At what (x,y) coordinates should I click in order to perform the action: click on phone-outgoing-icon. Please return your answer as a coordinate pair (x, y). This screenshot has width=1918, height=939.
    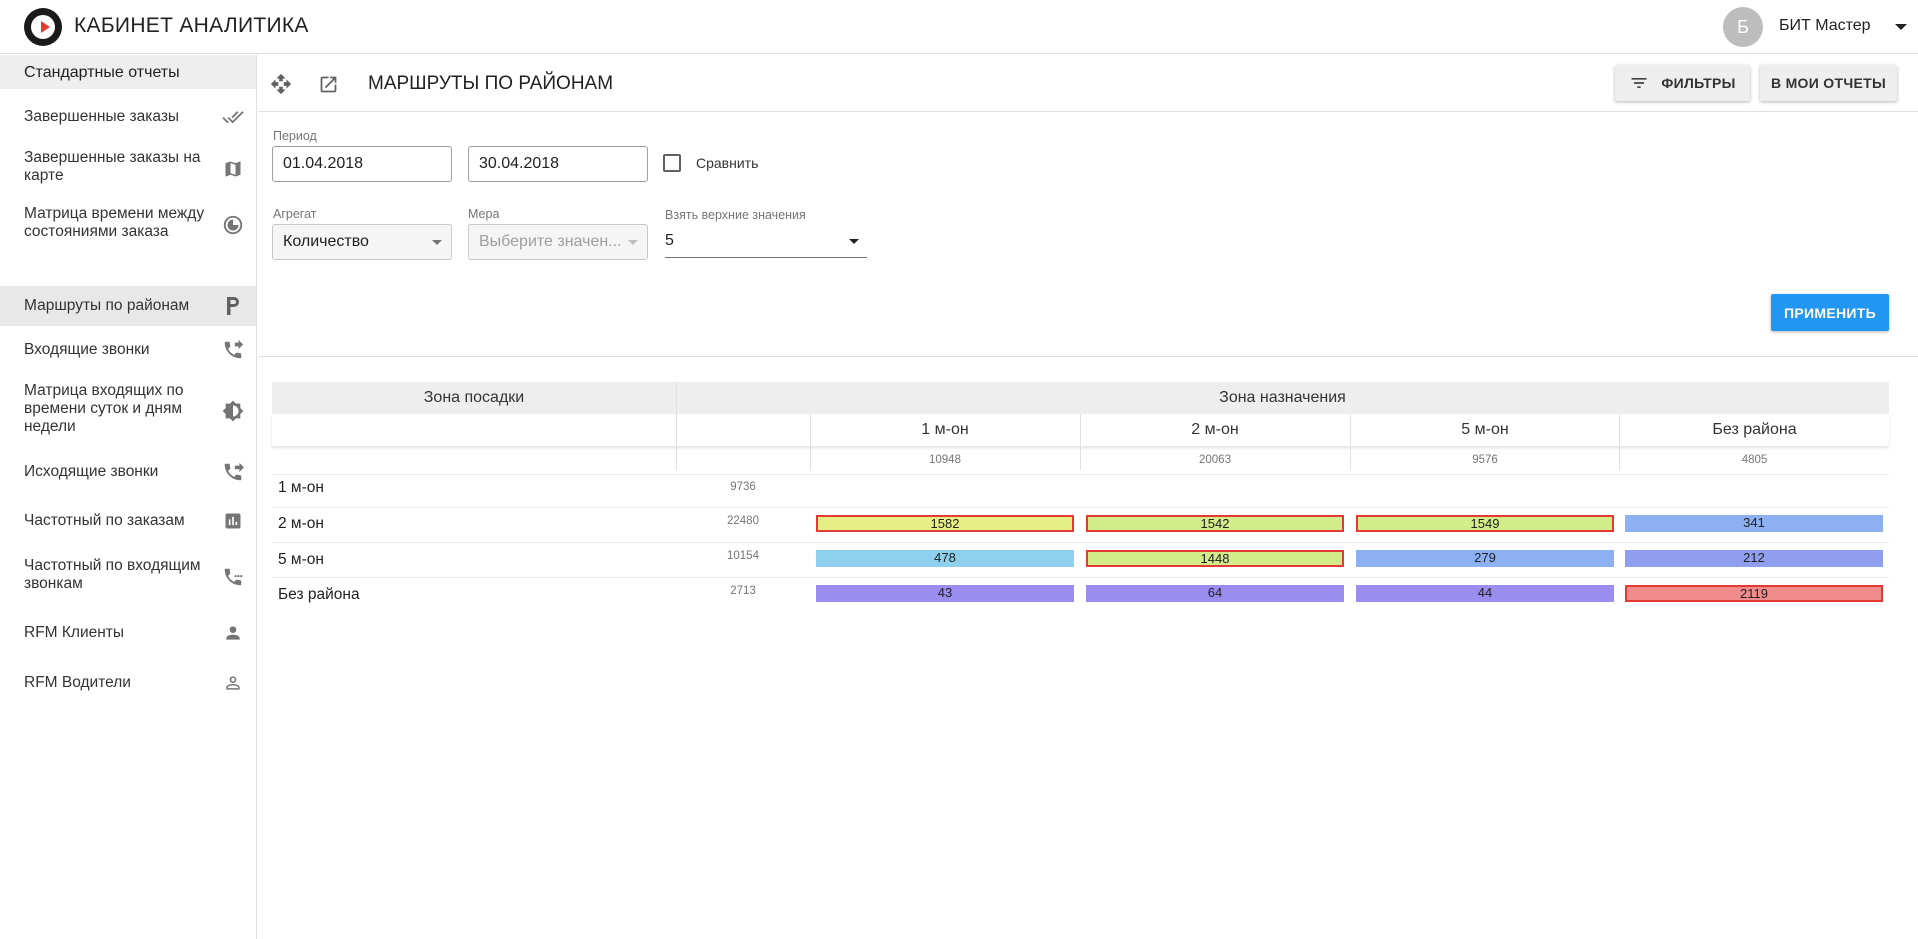
    Looking at the image, I should click on (233, 472).